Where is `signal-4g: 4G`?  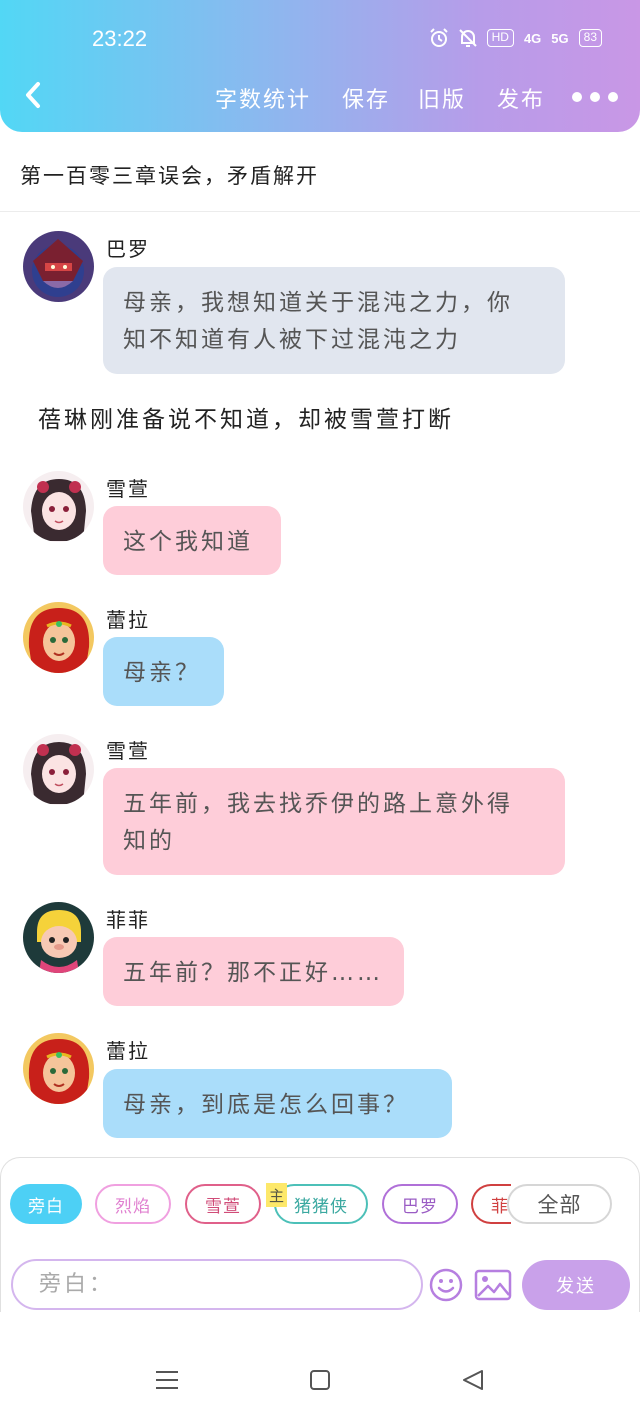
signal-4g: 4G is located at coordinates (532, 38).